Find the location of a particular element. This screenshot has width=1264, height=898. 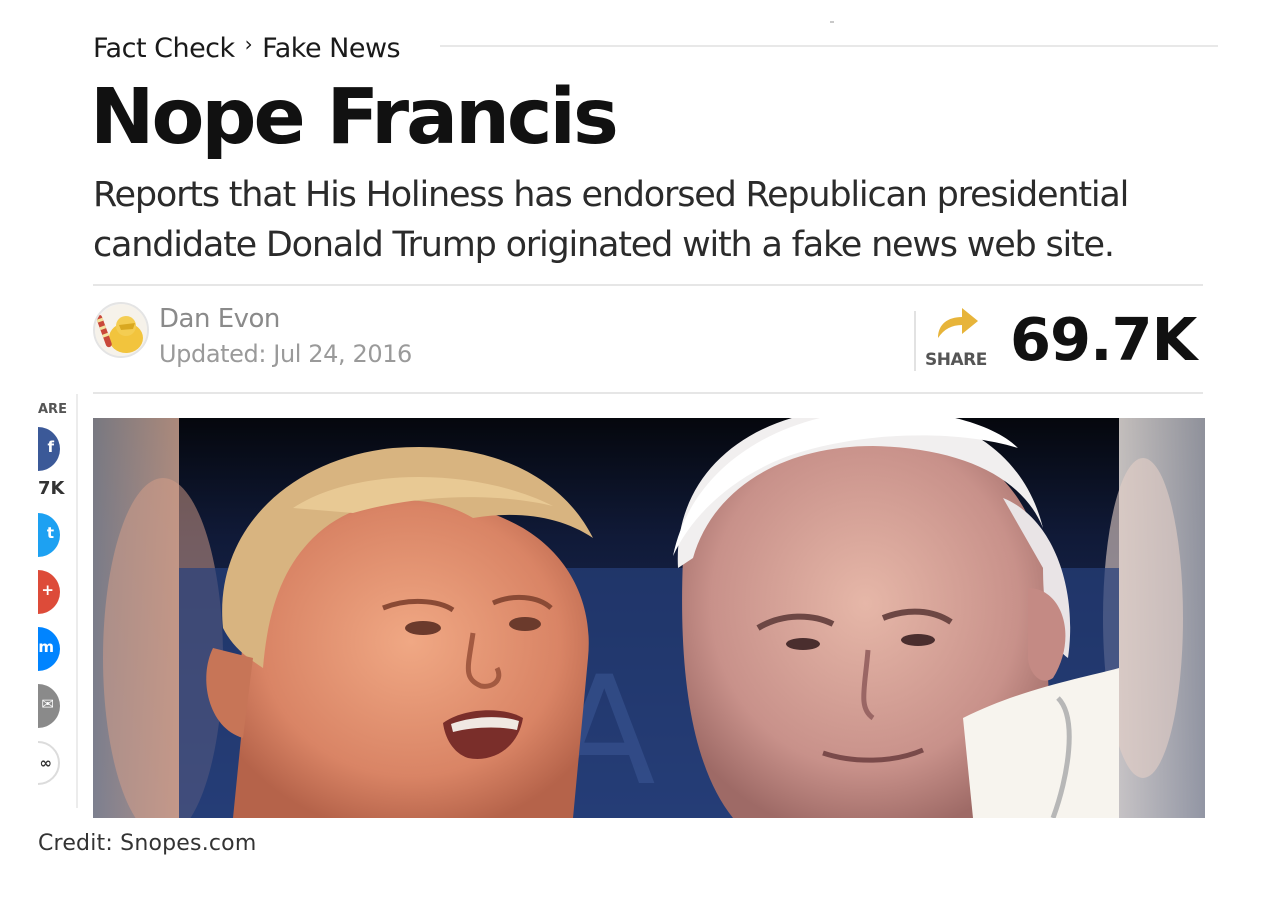

email-icon: ✉ is located at coordinates (47, 704).